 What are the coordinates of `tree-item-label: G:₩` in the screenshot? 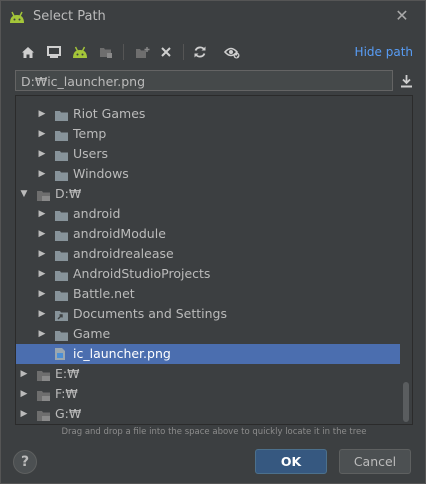 It's located at (68, 413).